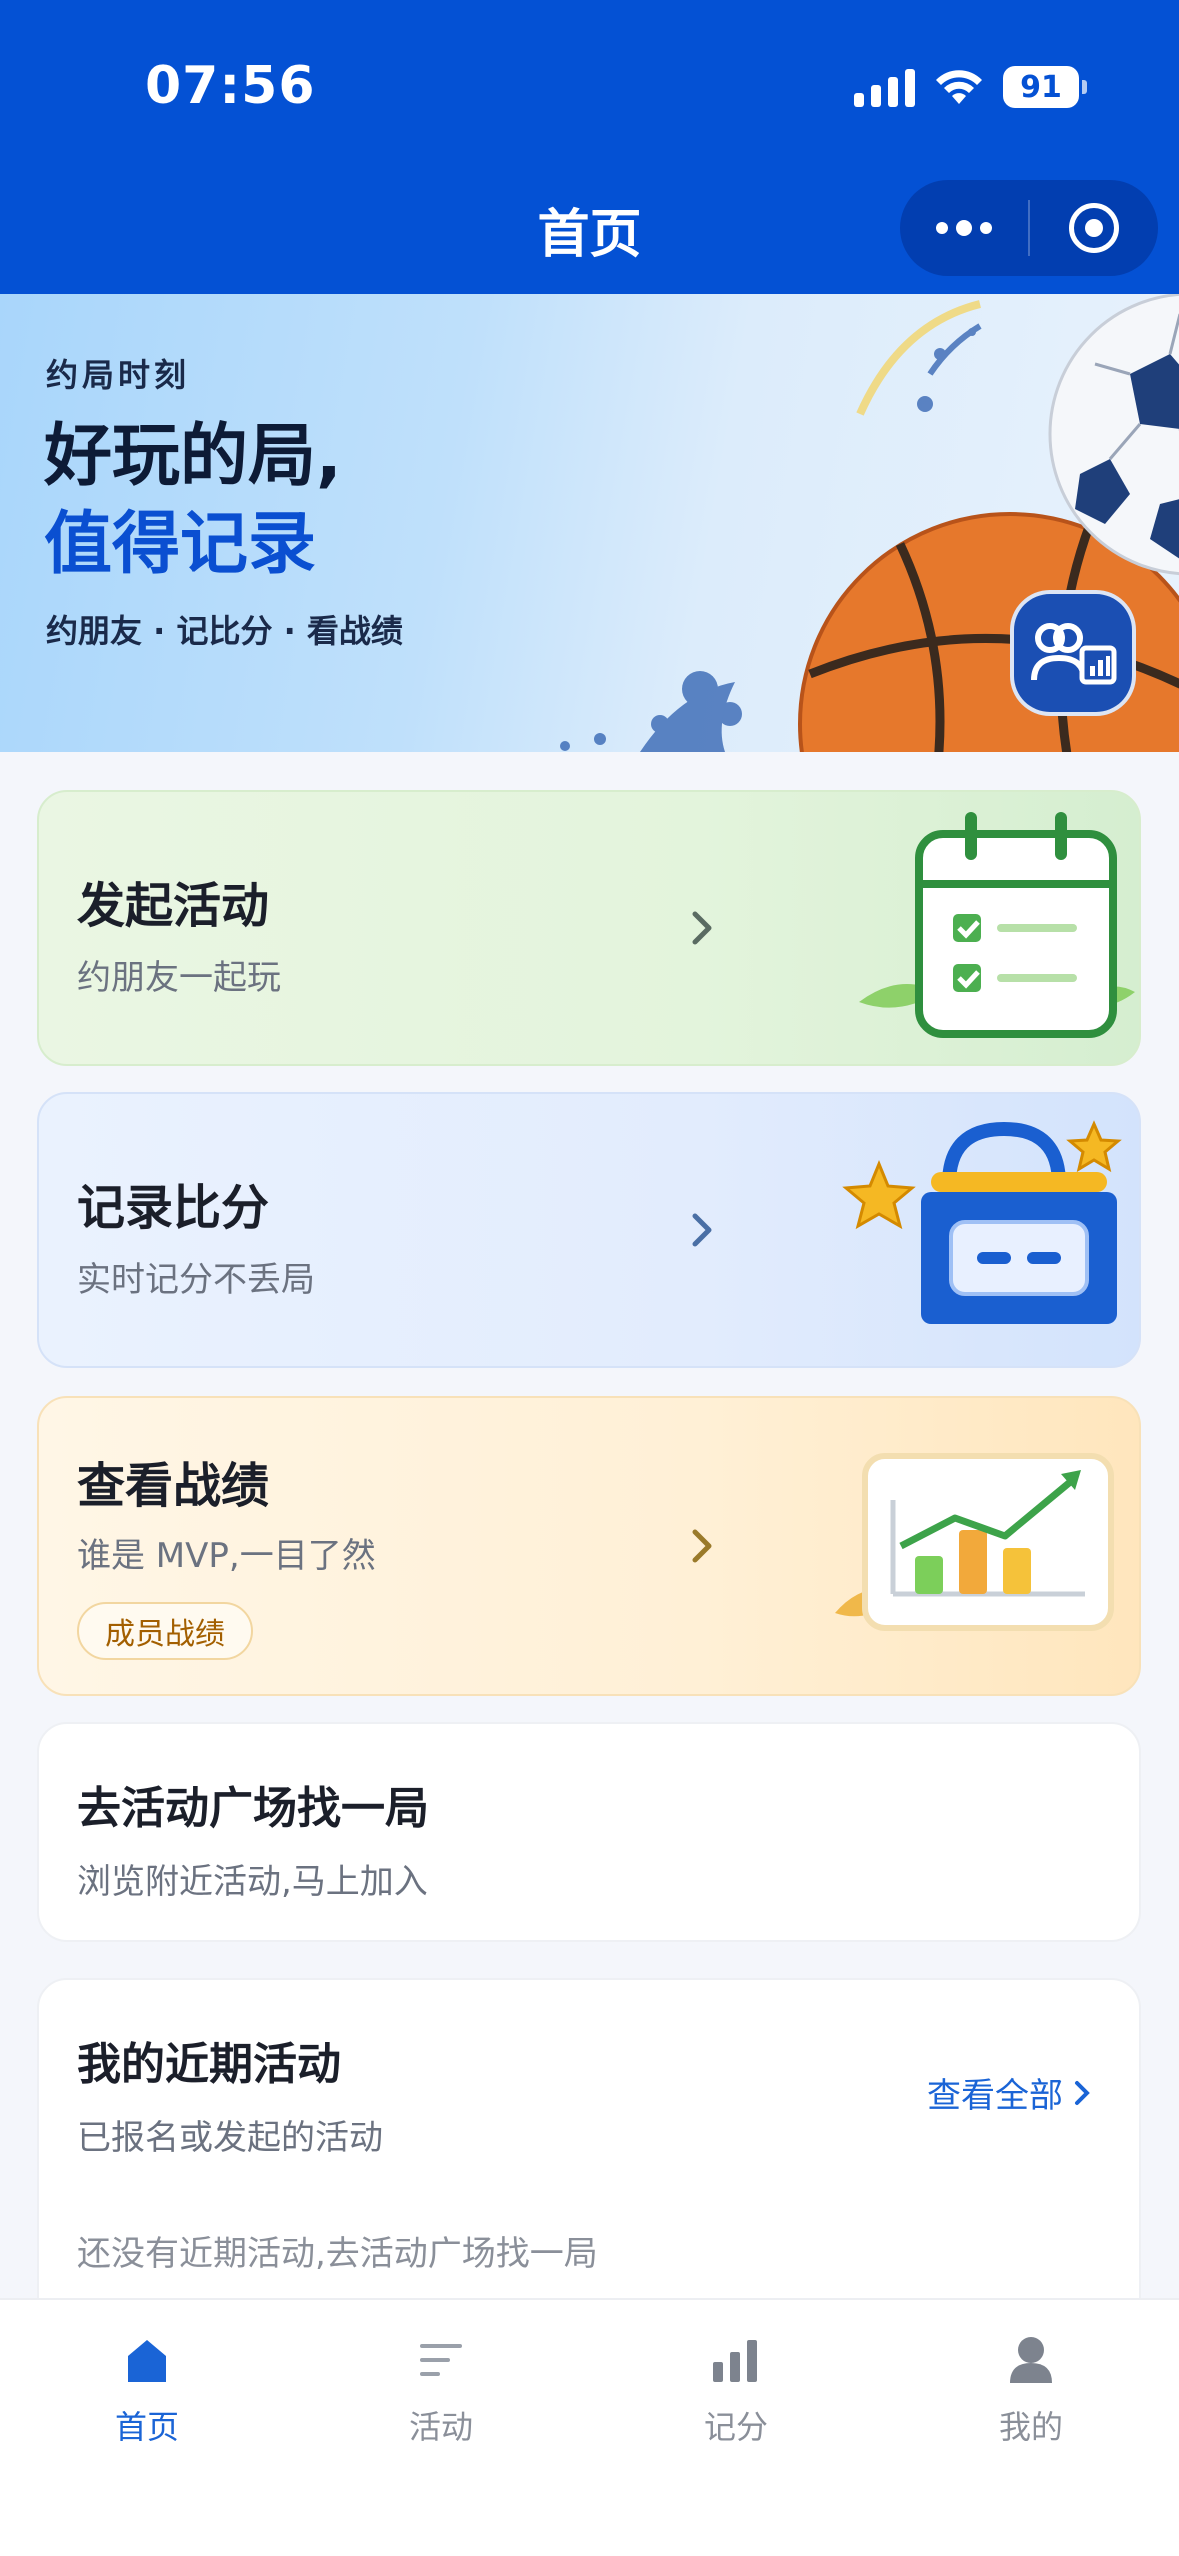 The height and width of the screenshot is (2556, 1179). Describe the element at coordinates (118, 375) in the screenshot. I see `banner-kicker: 约局时刻` at that location.